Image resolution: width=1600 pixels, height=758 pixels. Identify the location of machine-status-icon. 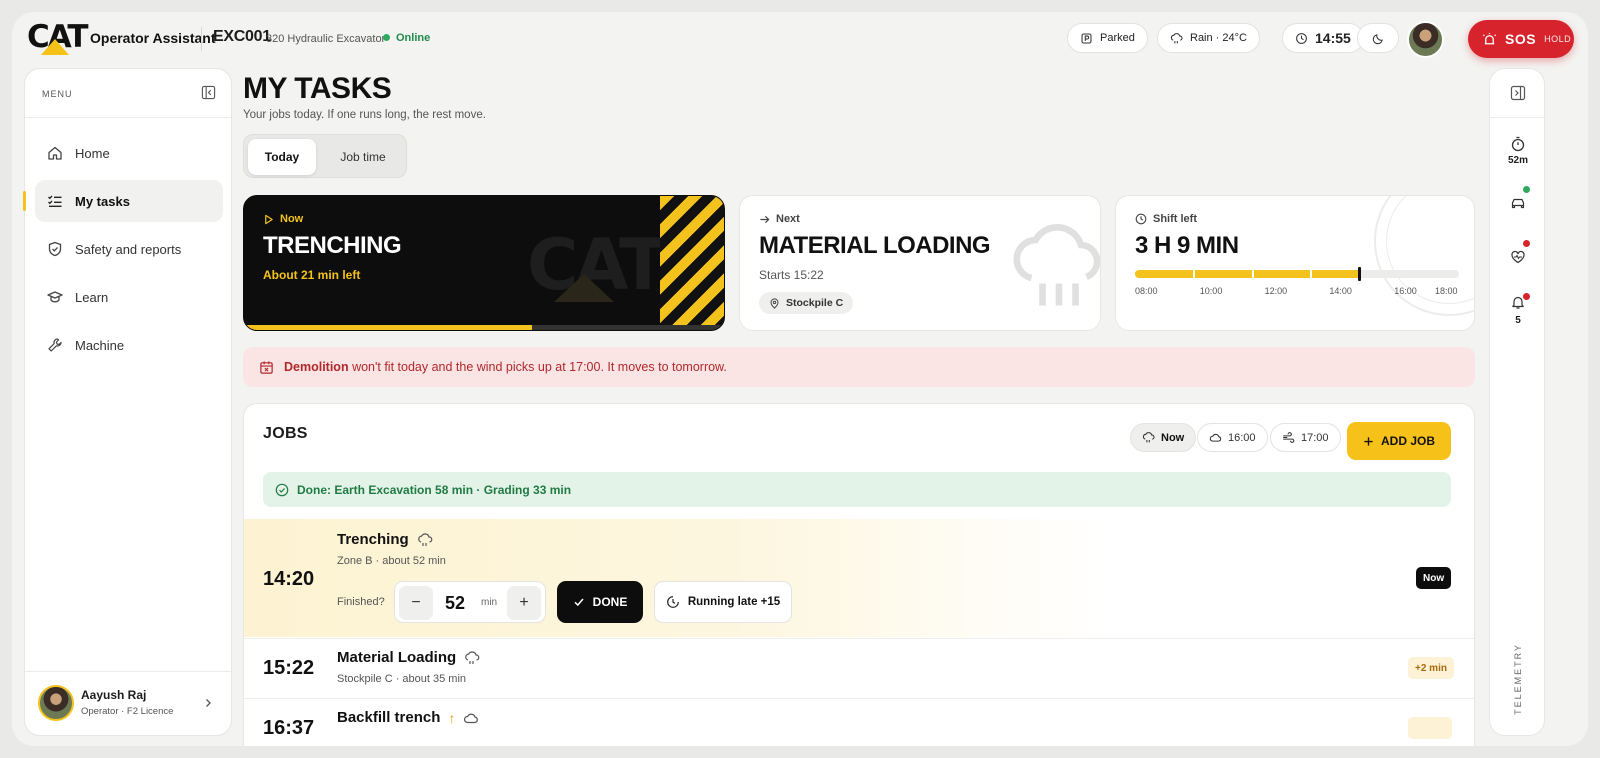
(1518, 203).